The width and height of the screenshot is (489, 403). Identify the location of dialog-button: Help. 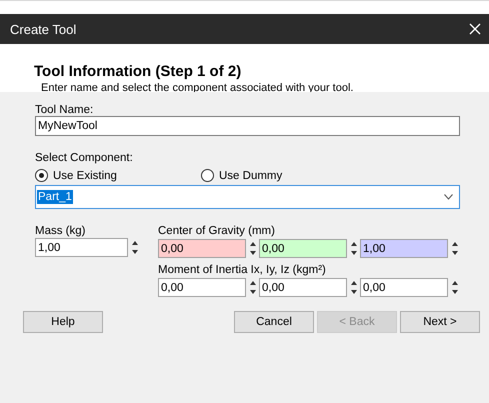
(63, 322).